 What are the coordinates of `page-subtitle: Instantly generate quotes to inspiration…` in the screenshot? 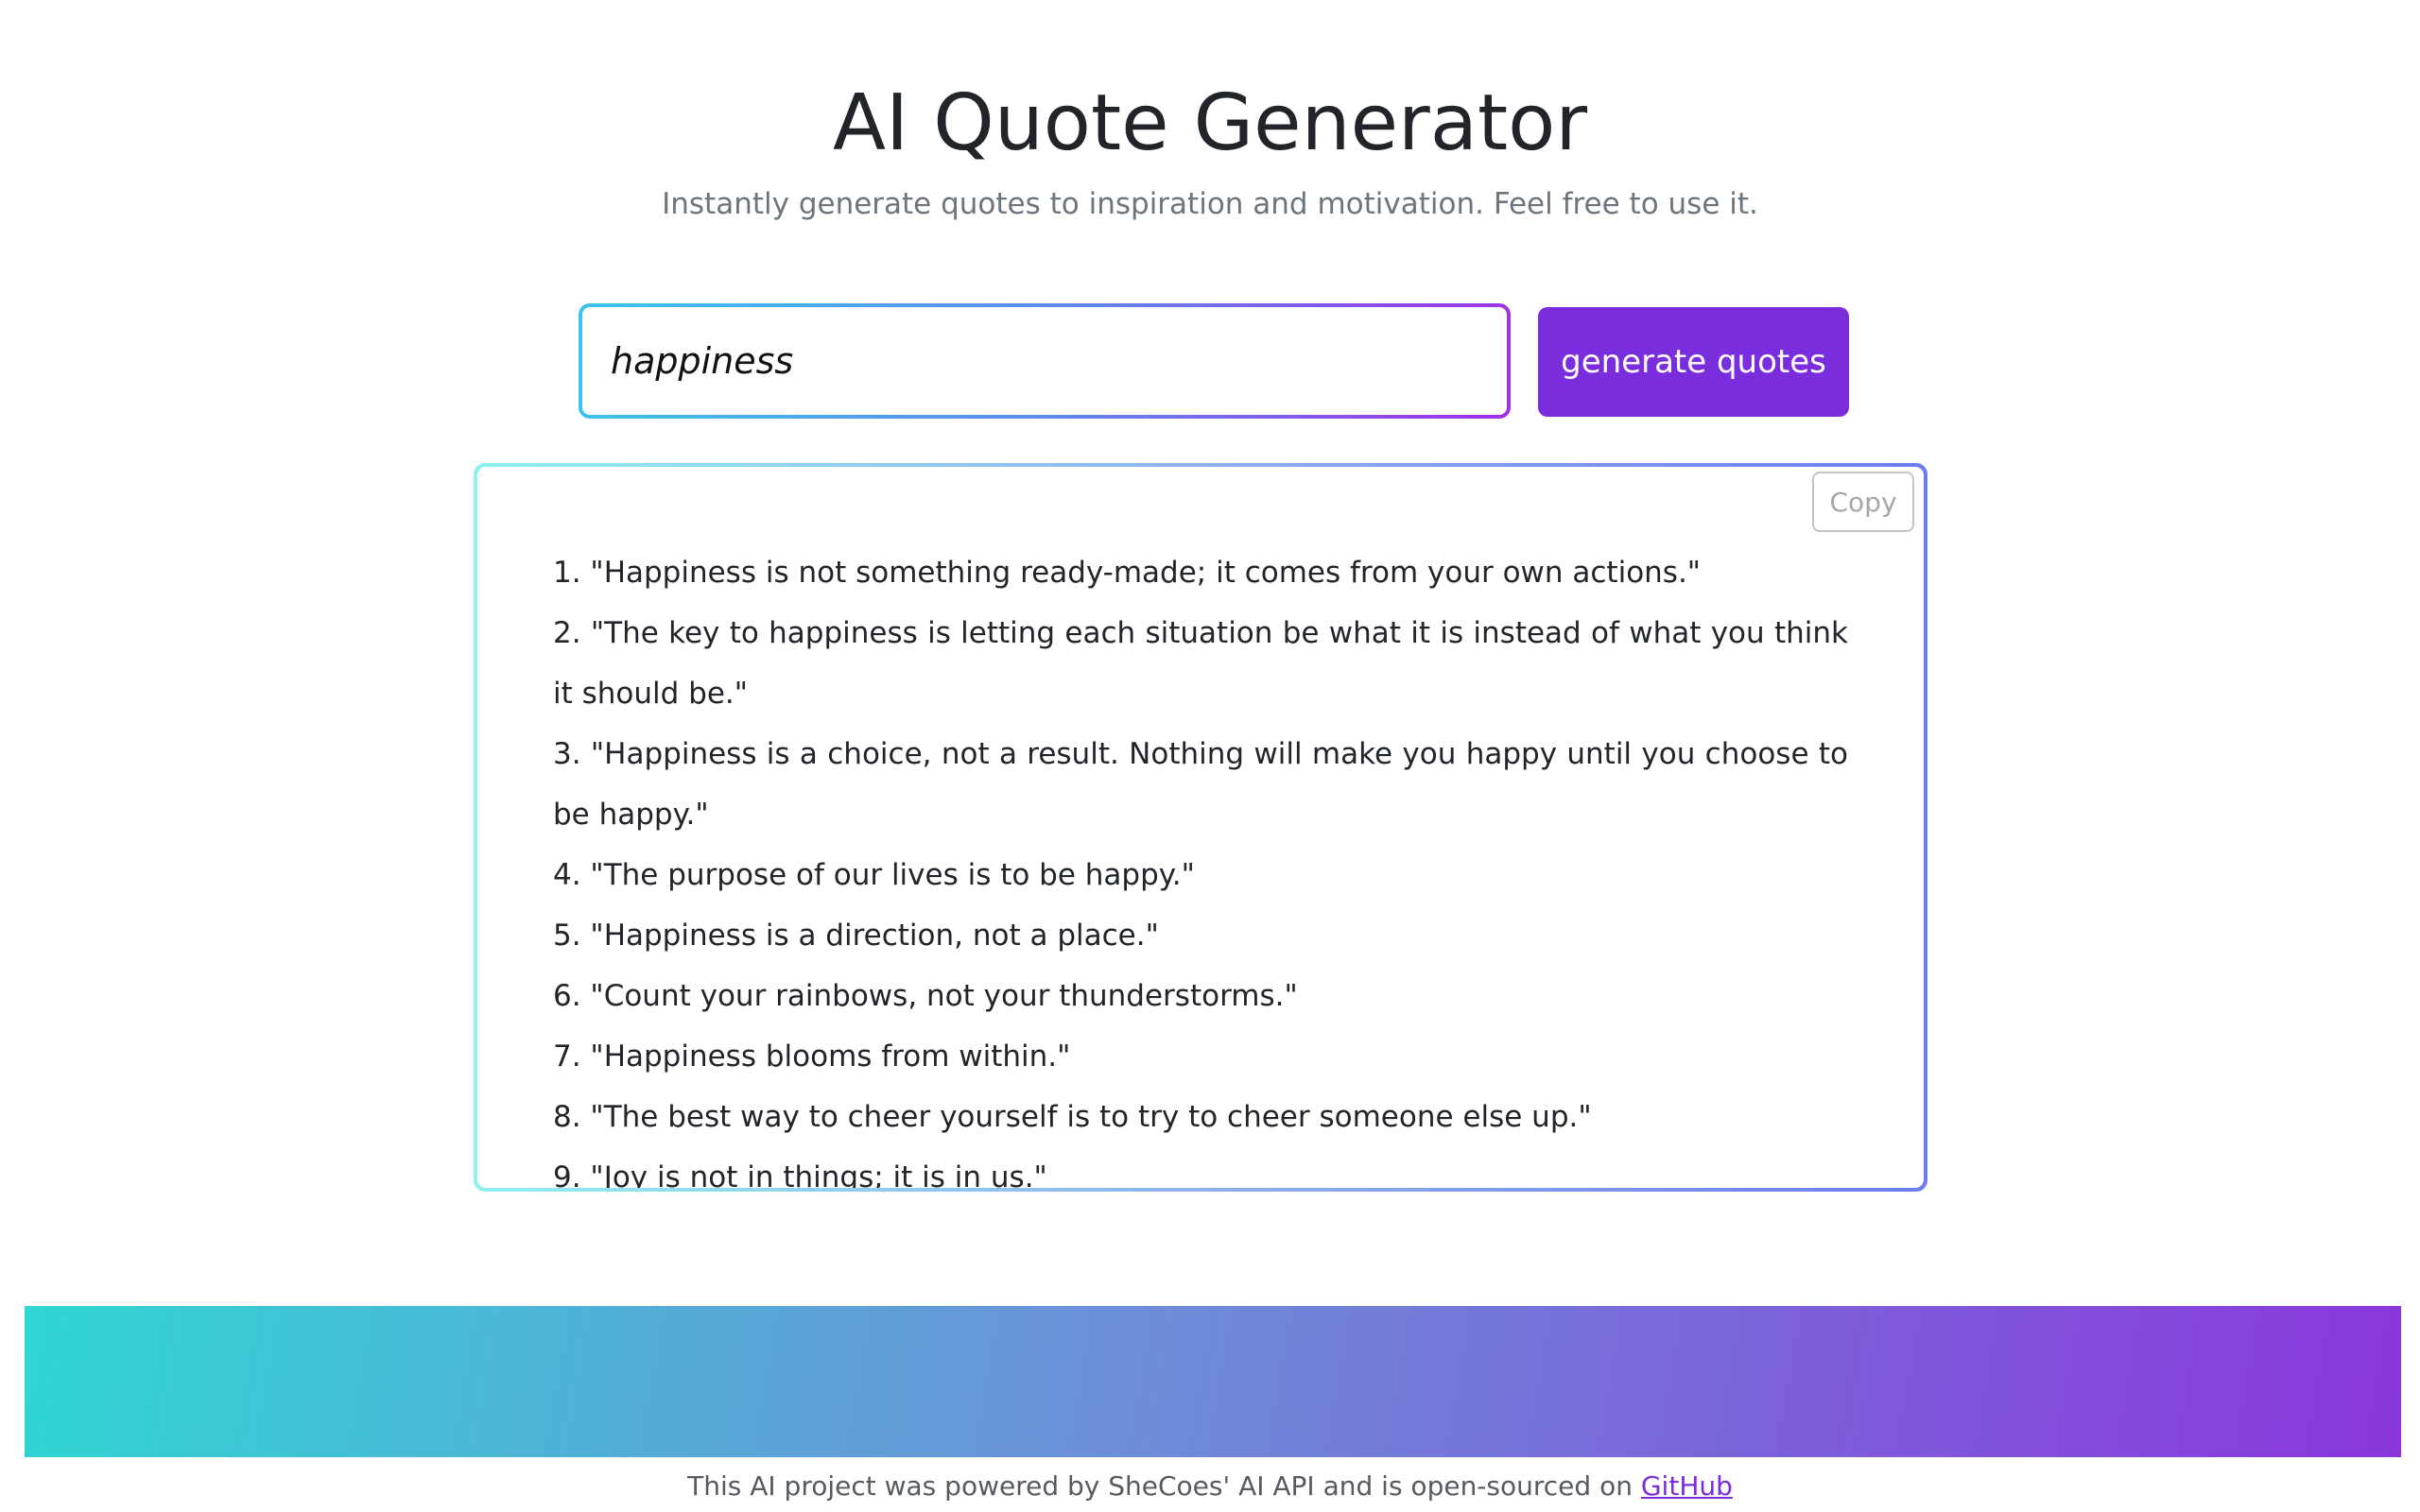 It's located at (1210, 204).